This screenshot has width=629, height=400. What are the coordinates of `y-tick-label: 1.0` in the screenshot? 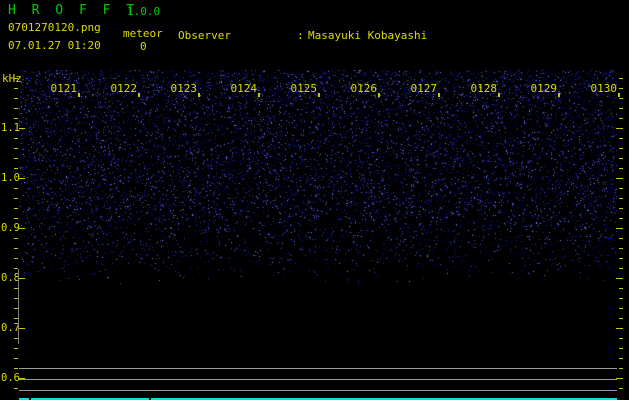 It's located at (10, 178).